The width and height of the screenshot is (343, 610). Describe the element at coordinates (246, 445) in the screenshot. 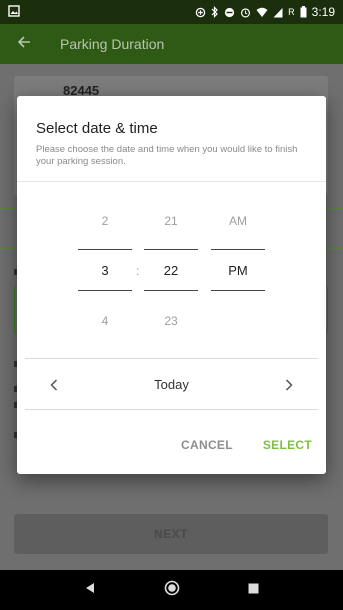

I see `dialog-actions: CANCEL SELECT` at that location.